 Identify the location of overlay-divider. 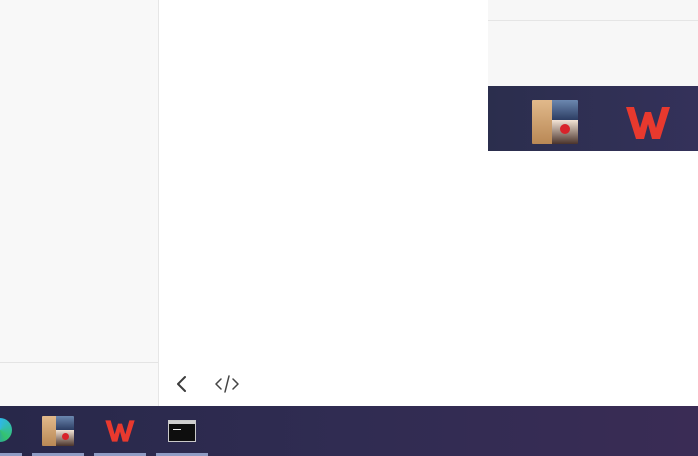
(593, 20).